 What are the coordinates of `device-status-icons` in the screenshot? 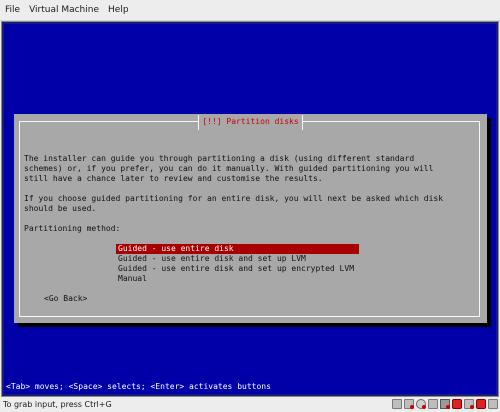 It's located at (445, 404).